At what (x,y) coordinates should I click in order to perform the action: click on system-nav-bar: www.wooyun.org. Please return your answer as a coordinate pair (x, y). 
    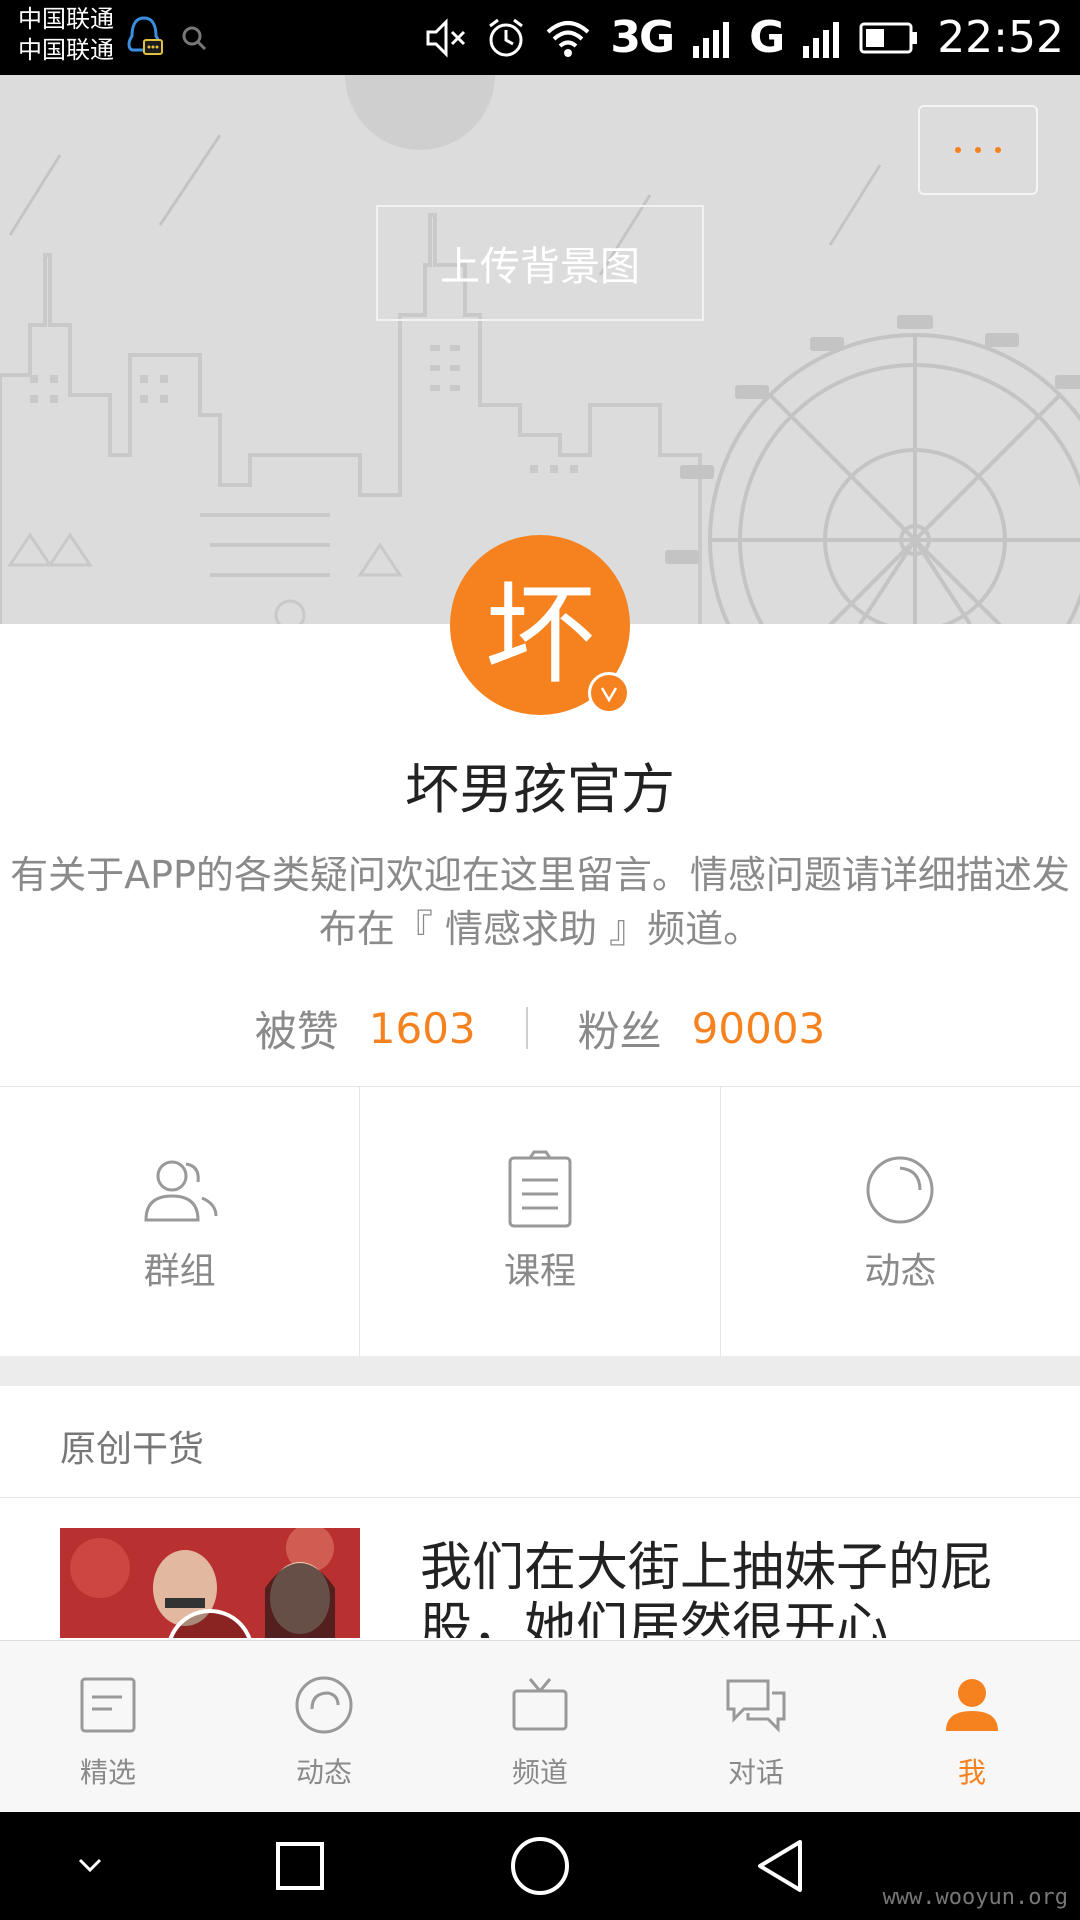
    Looking at the image, I should click on (540, 1866).